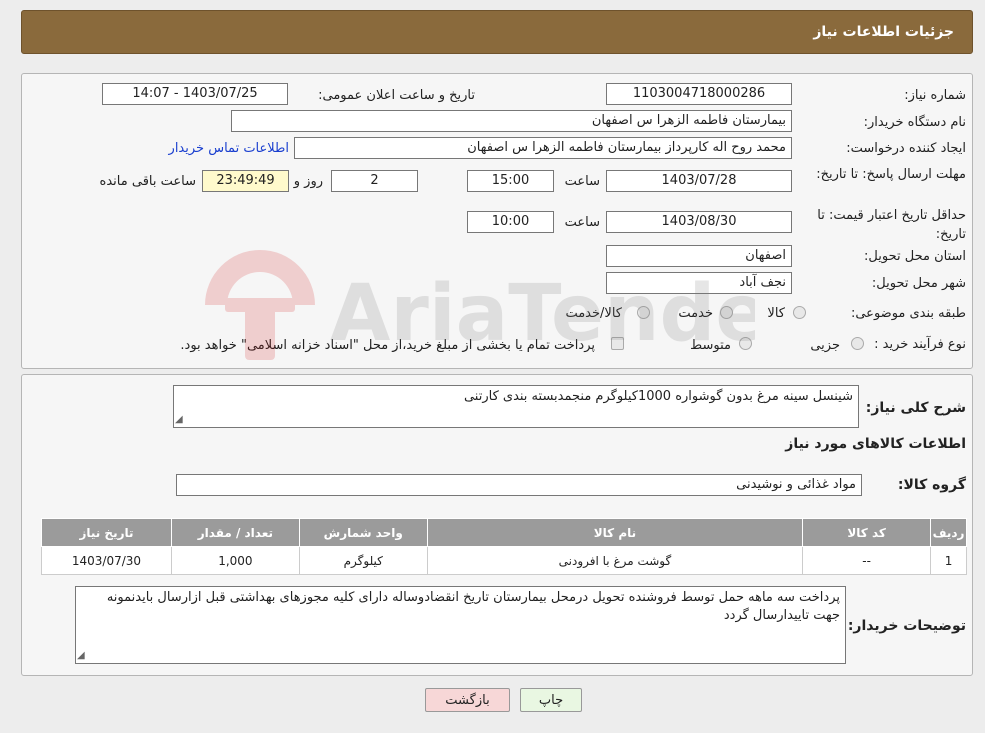  I want to click on summary-label: شرح کلی نیاز:, so click(915, 408).